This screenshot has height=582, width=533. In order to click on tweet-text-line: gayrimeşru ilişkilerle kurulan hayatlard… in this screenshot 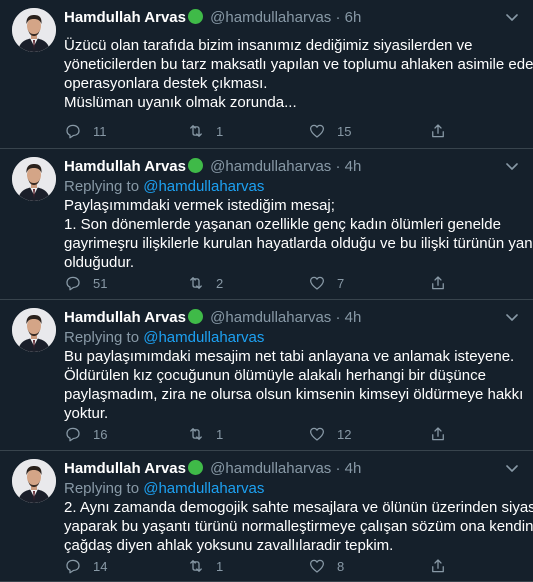, I will do `click(298, 243)`.